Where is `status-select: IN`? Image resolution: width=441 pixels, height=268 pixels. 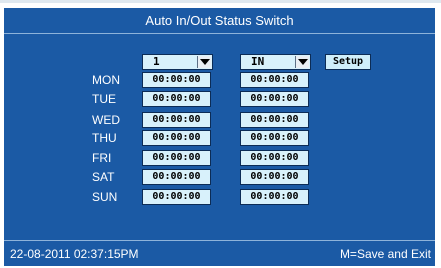
status-select: IN is located at coordinates (275, 62).